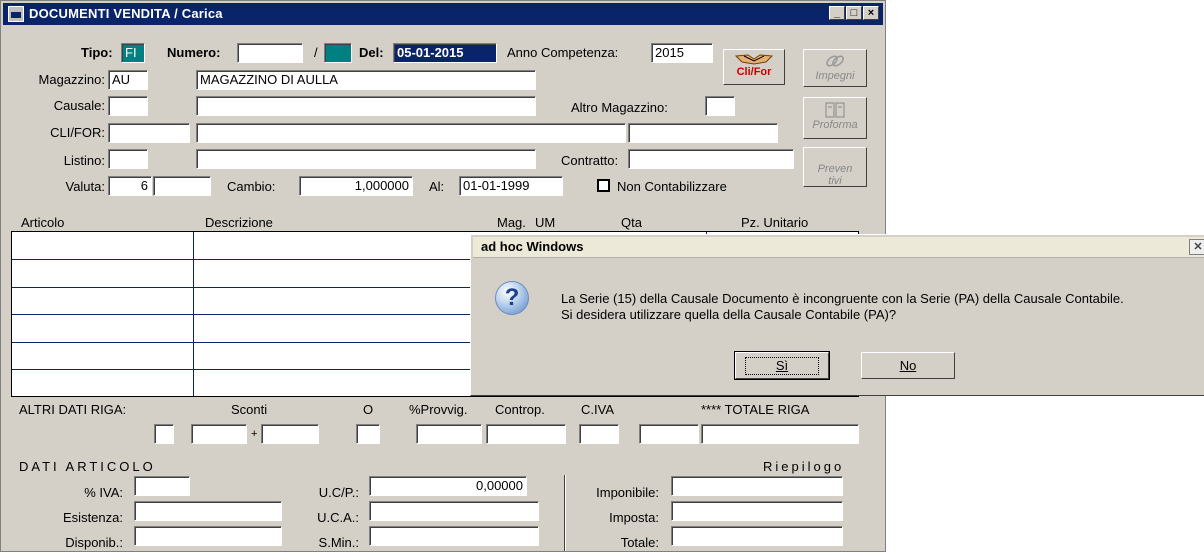 The height and width of the screenshot is (552, 1204). I want to click on causale-label: Causale:, so click(79, 105).